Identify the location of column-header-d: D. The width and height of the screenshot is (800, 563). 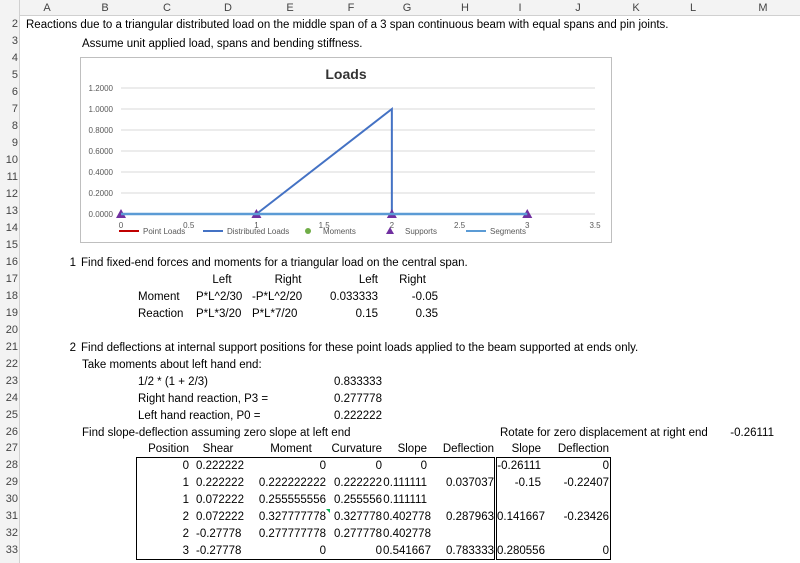
(228, 8).